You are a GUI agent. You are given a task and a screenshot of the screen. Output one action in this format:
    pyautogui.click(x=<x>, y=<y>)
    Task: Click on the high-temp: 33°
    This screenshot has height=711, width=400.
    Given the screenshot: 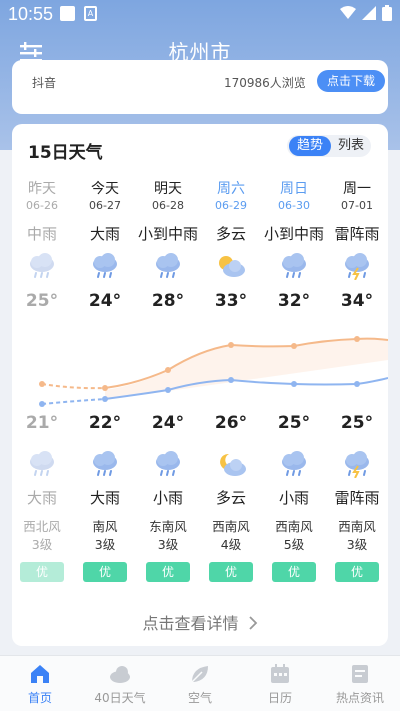 What is the action you would take?
    pyautogui.click(x=231, y=301)
    